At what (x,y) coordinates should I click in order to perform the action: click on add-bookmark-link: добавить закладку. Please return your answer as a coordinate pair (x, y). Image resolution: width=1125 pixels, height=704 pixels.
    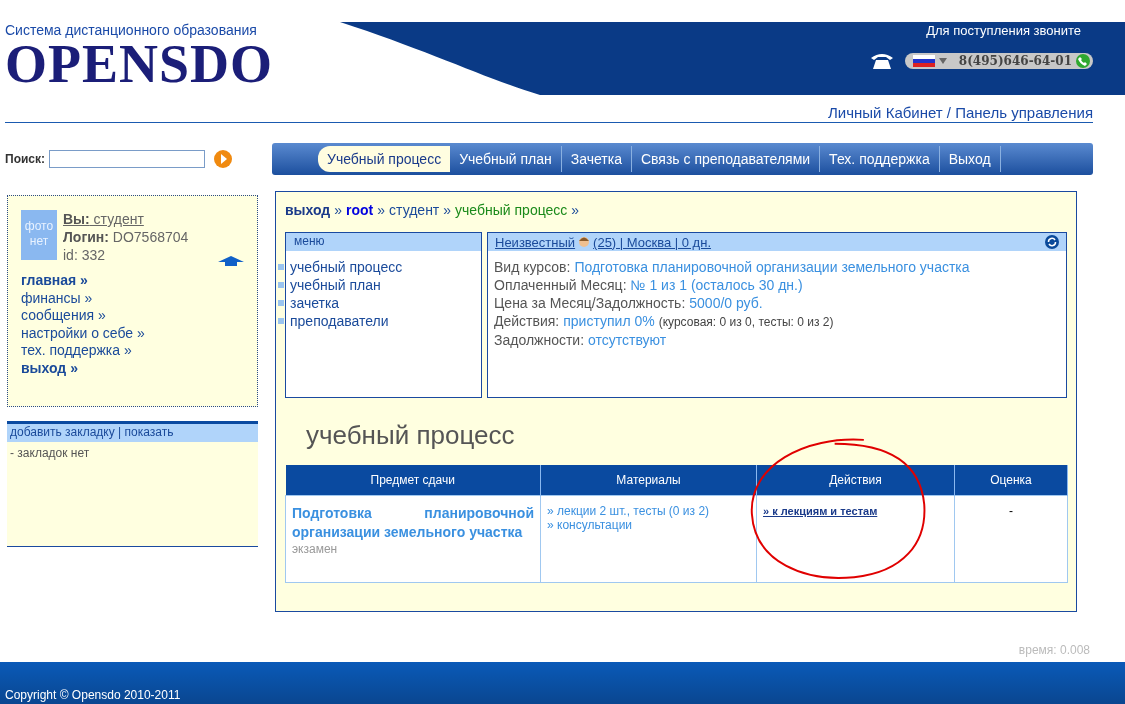
    Looking at the image, I should click on (62, 432).